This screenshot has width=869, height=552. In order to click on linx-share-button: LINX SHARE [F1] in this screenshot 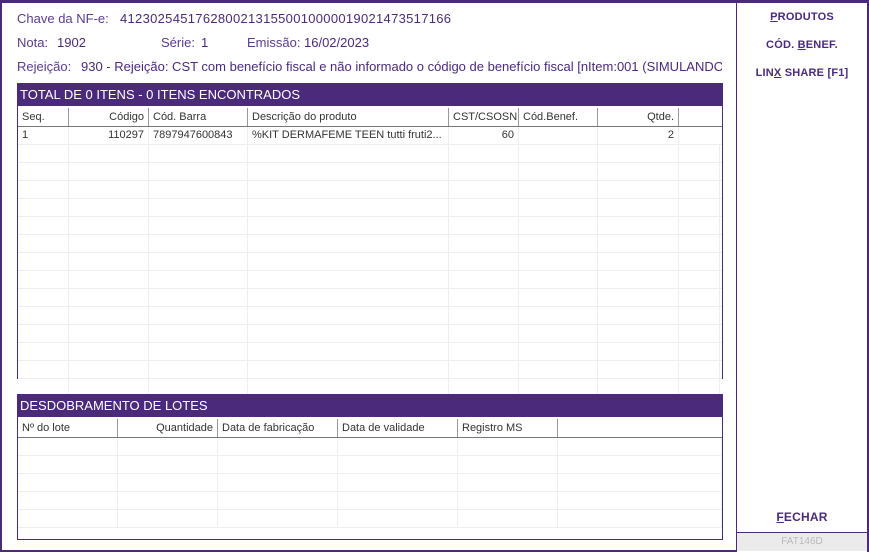, I will do `click(802, 73)`.